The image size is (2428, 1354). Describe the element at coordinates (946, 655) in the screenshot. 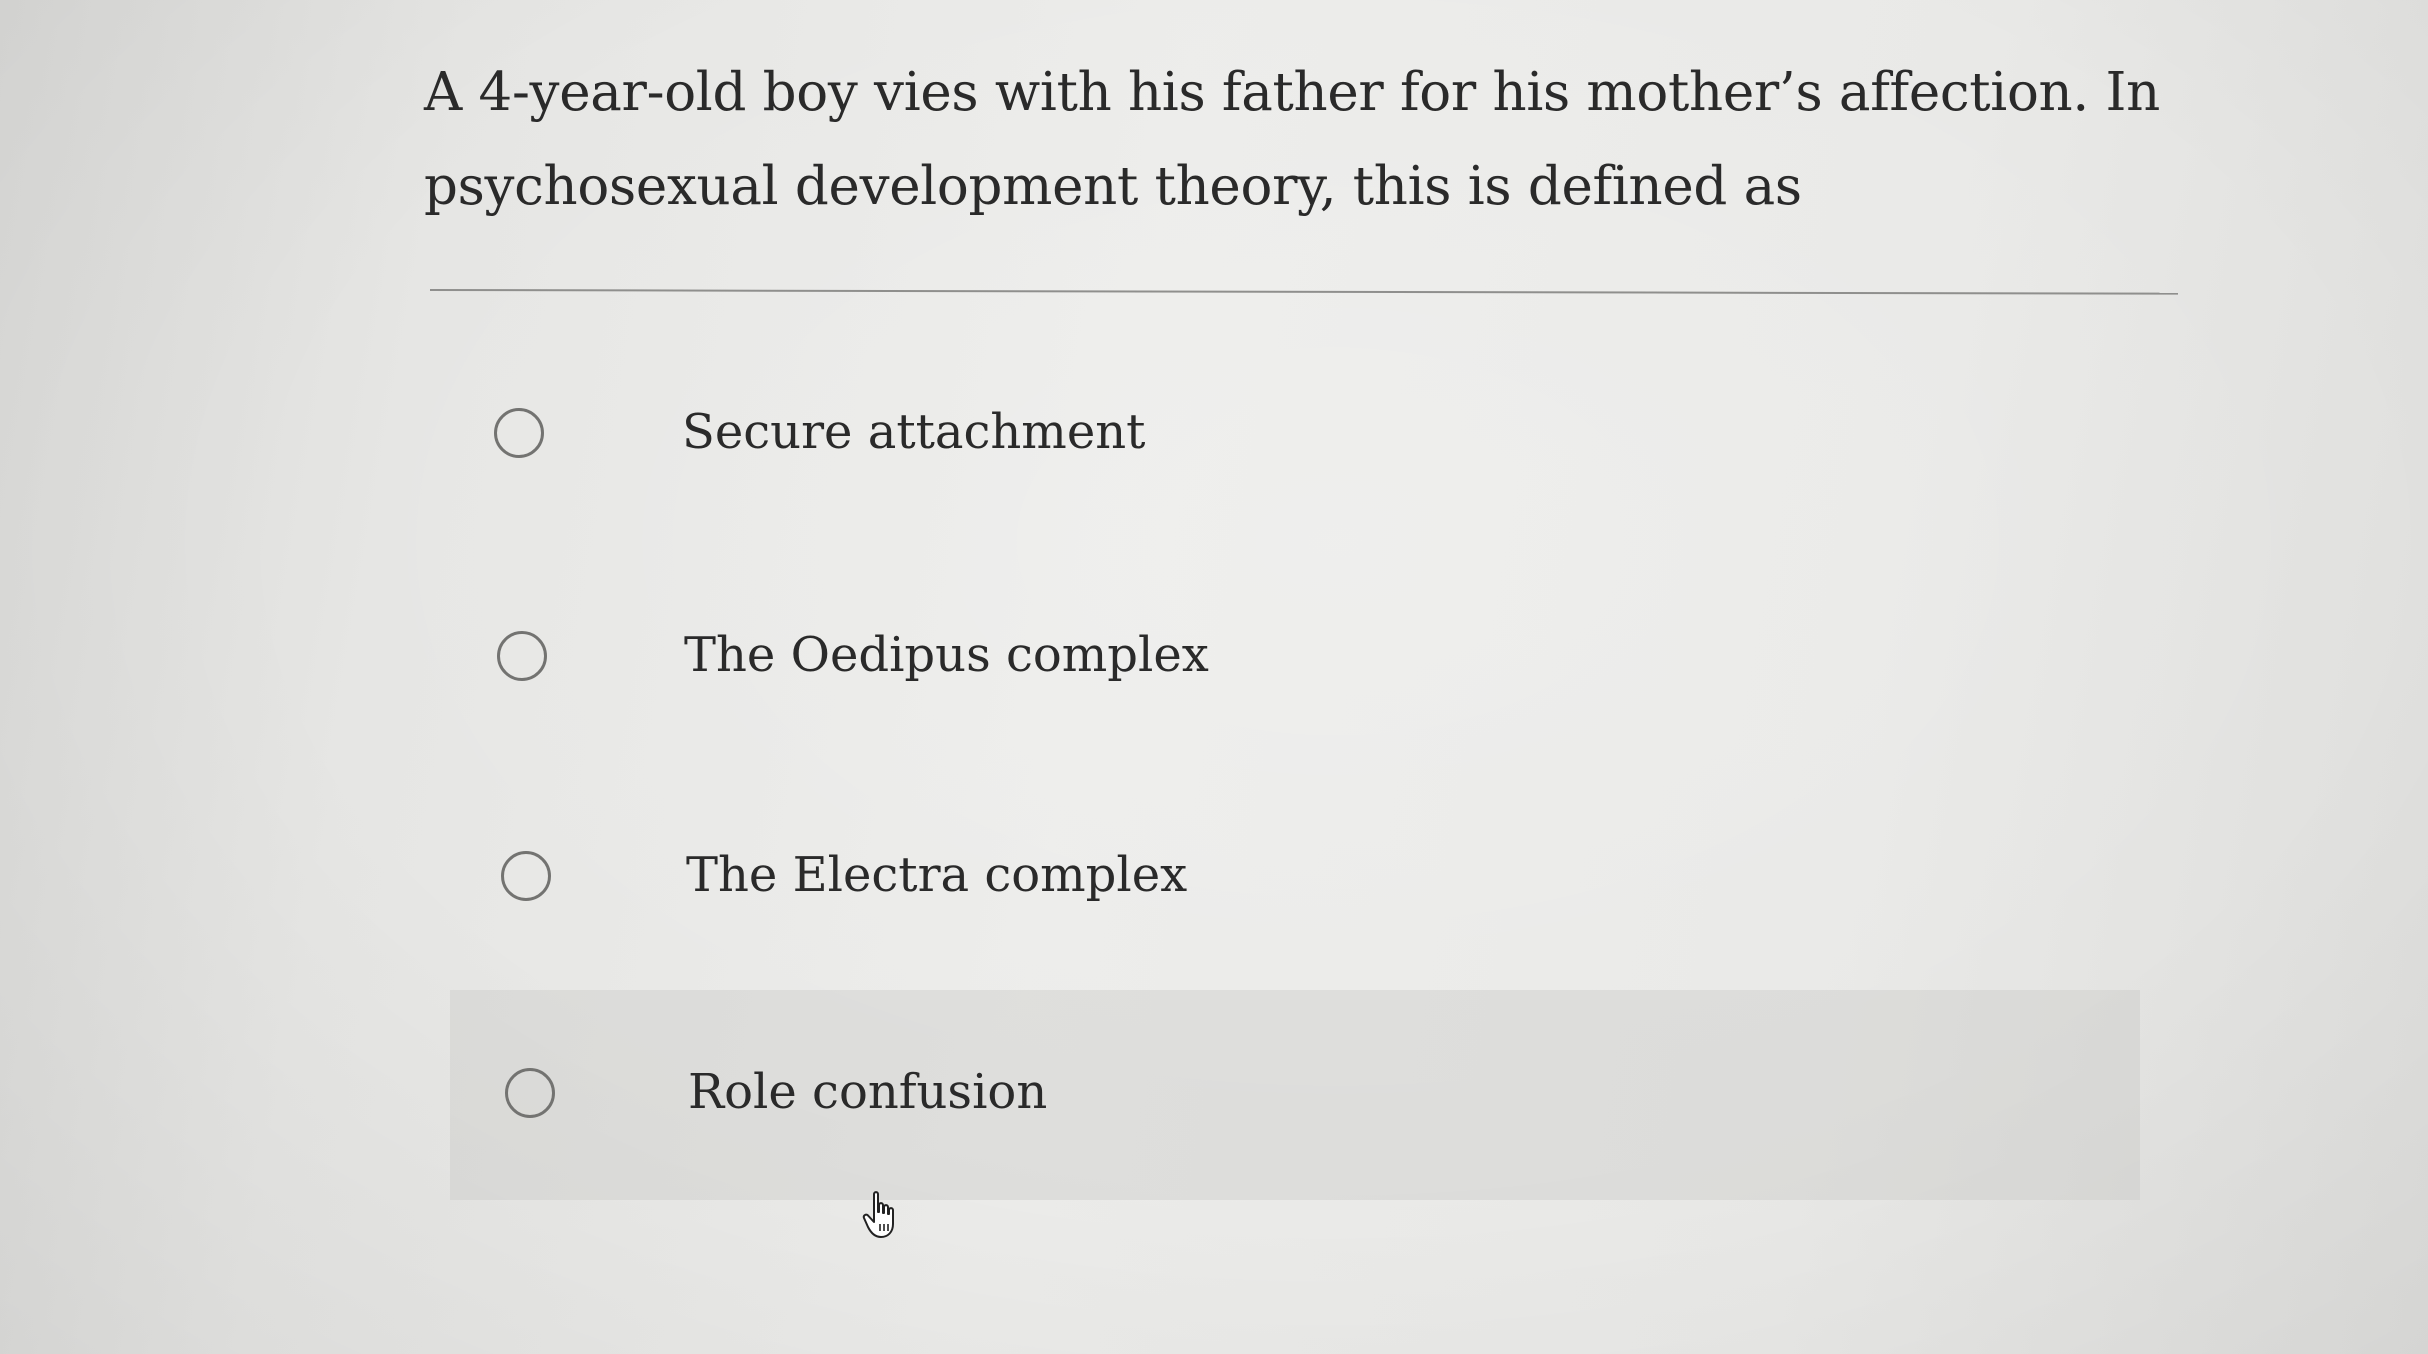

I see `answer-option-label: The Oedipus complex` at that location.